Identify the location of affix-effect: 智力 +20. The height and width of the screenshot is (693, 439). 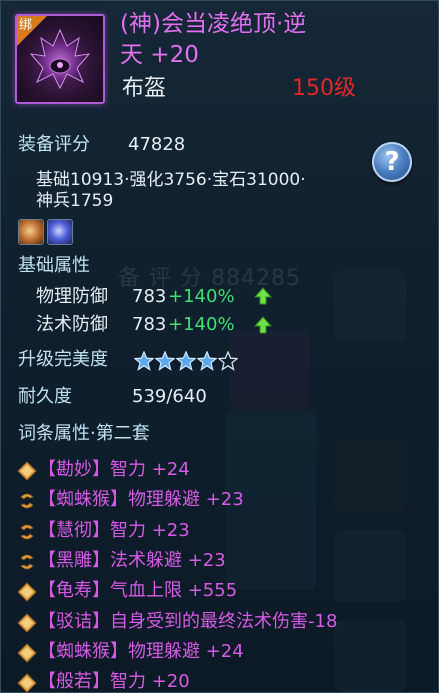
(150, 681).